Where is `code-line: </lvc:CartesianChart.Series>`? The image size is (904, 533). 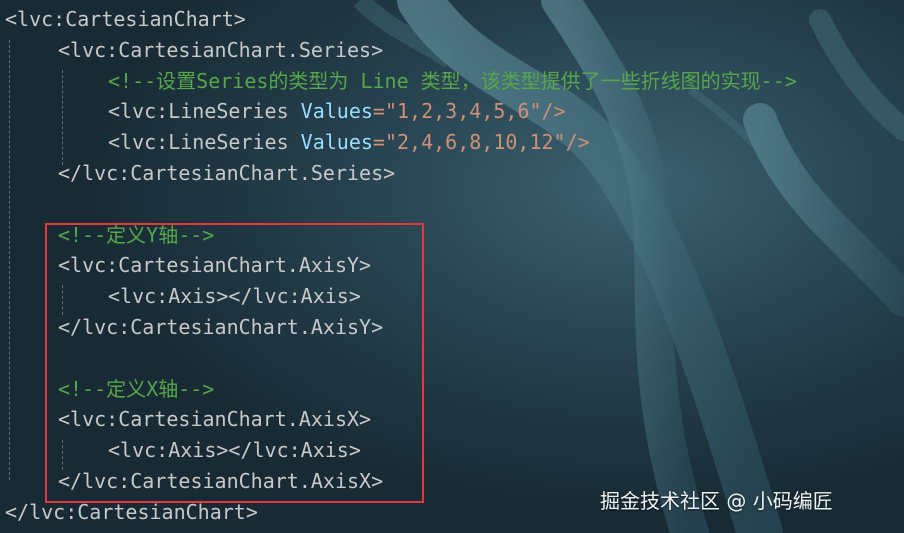 code-line: </lvc:CartesianChart.Series> is located at coordinates (226, 173).